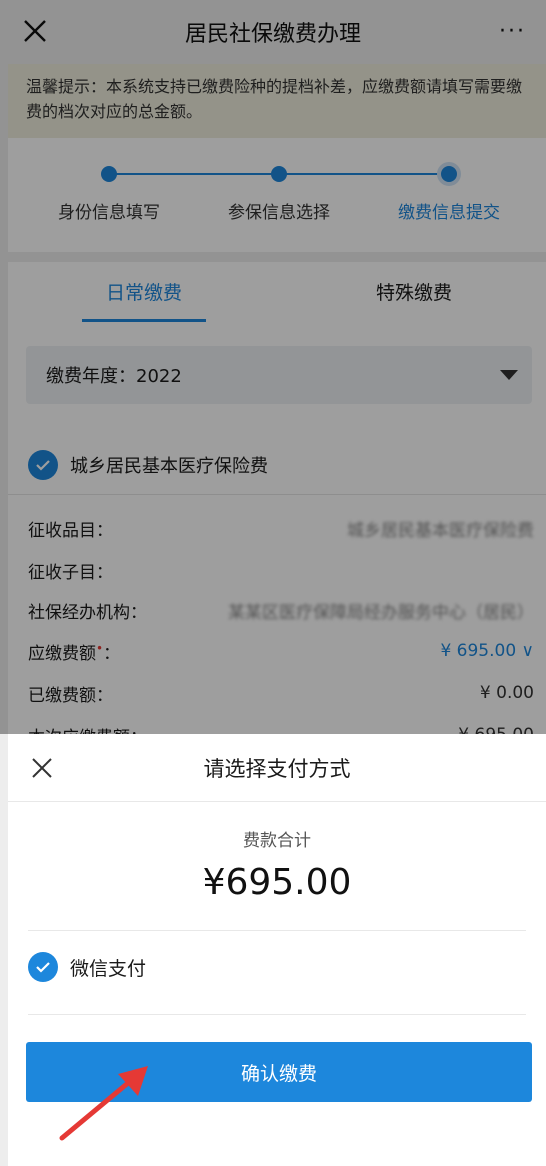 The image size is (546, 1166). I want to click on annotation-arrow-icon, so click(103, 1103).